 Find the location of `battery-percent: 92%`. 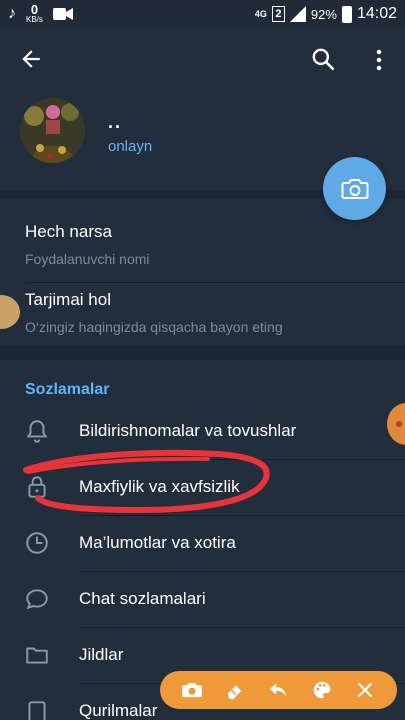

battery-percent: 92% is located at coordinates (323, 14).